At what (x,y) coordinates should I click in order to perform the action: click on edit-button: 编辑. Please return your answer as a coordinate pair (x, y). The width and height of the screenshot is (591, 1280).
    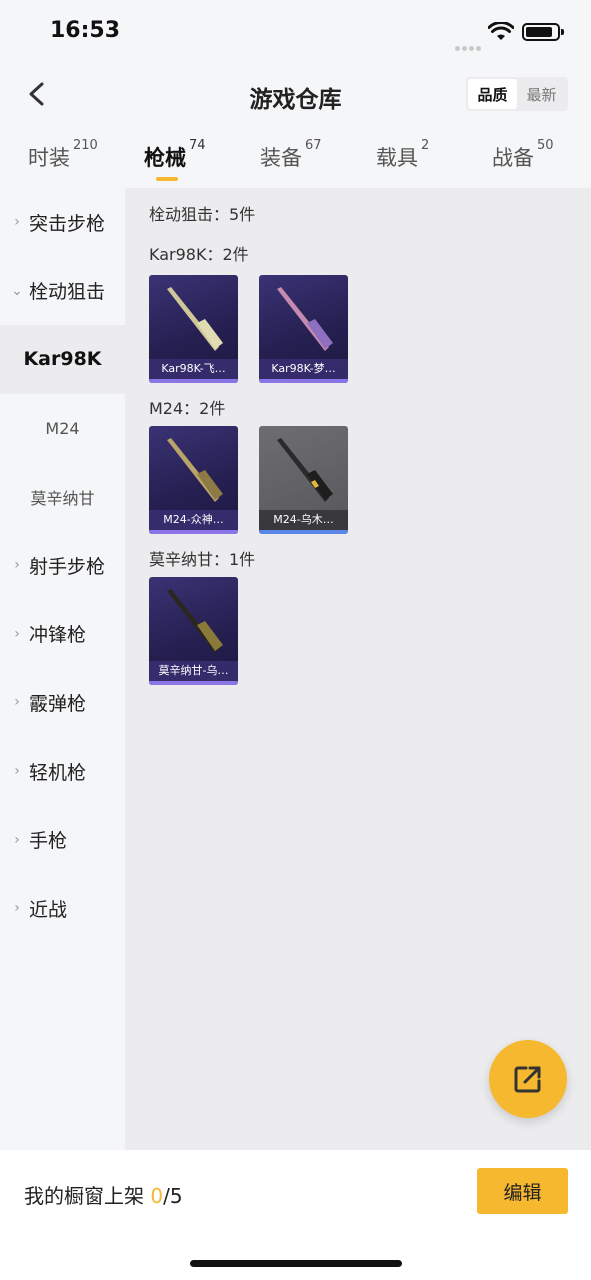
    Looking at the image, I should click on (522, 1191).